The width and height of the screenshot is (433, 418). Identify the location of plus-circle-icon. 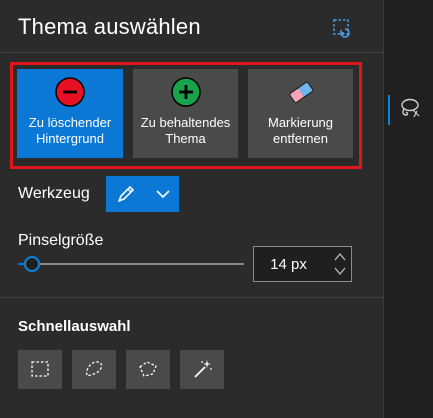
(185, 92).